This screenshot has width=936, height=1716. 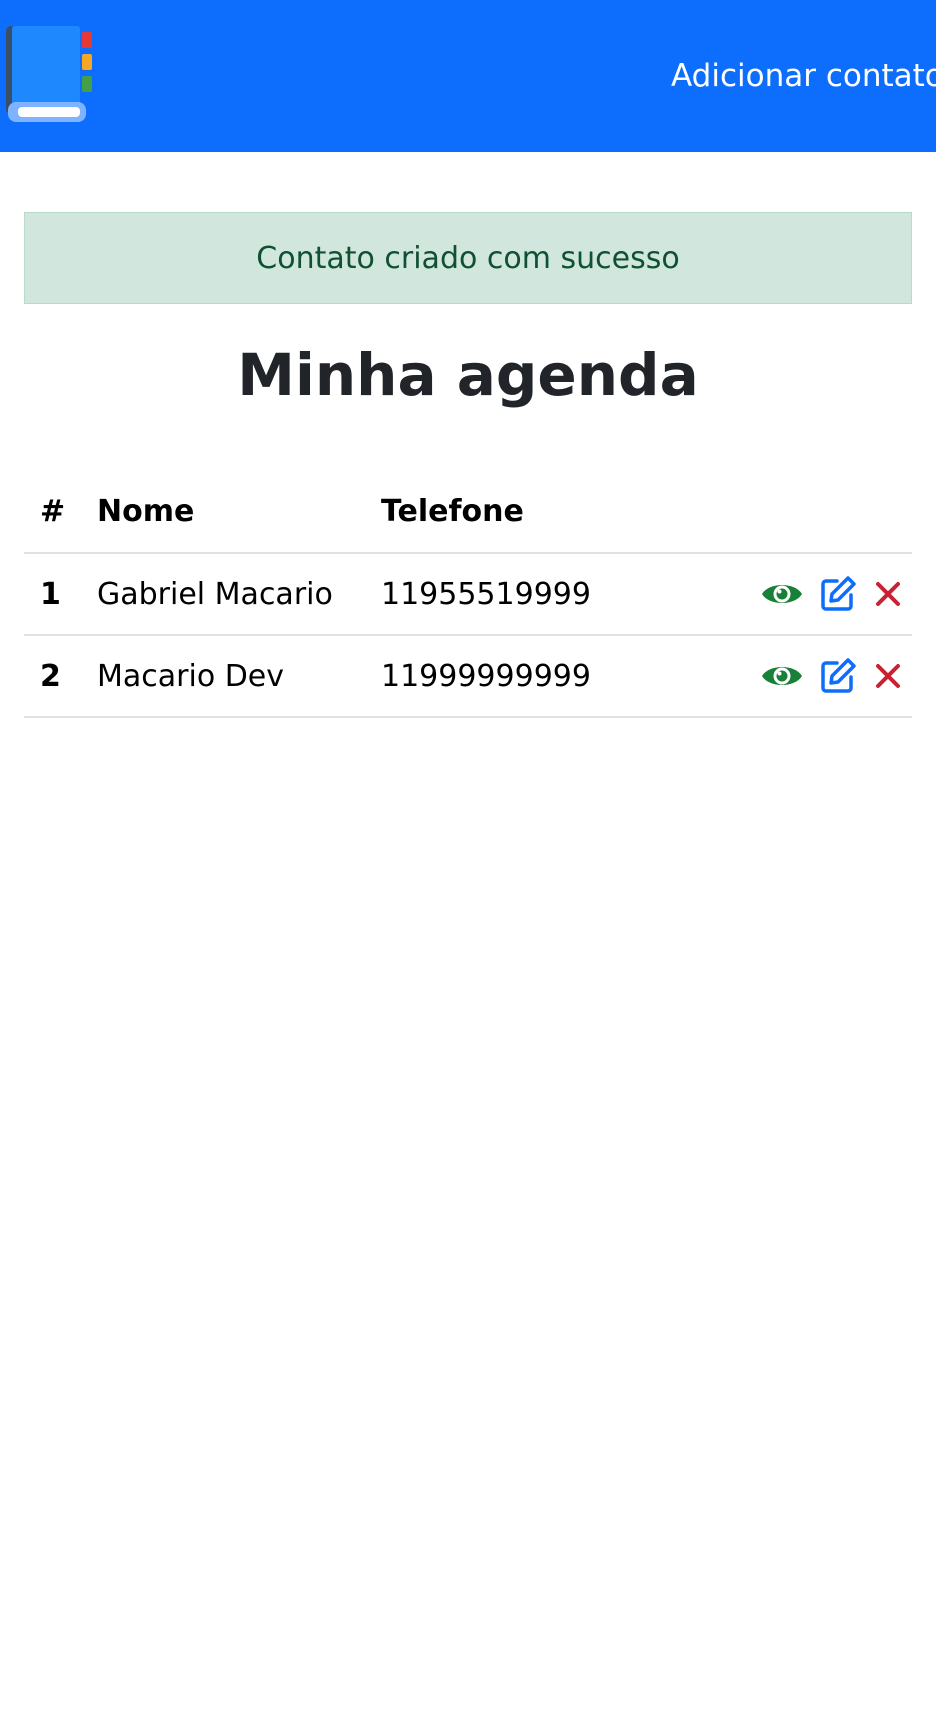 What do you see at coordinates (803, 76) in the screenshot?
I see `add-contacts-link: Adicionar contatos` at bounding box center [803, 76].